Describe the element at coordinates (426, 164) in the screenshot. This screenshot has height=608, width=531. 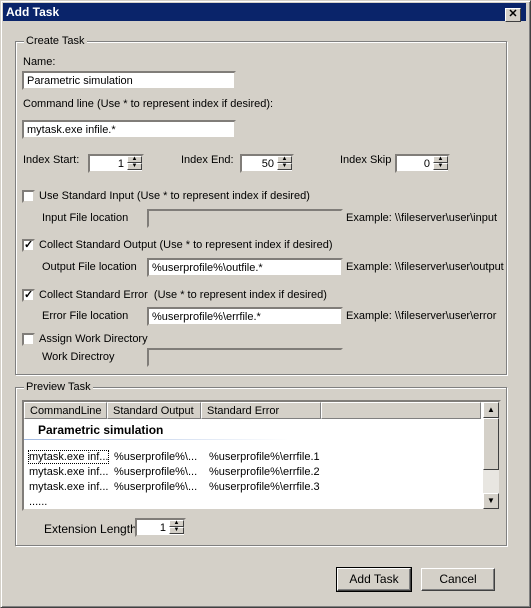
I see `index-skip-value: 0` at that location.